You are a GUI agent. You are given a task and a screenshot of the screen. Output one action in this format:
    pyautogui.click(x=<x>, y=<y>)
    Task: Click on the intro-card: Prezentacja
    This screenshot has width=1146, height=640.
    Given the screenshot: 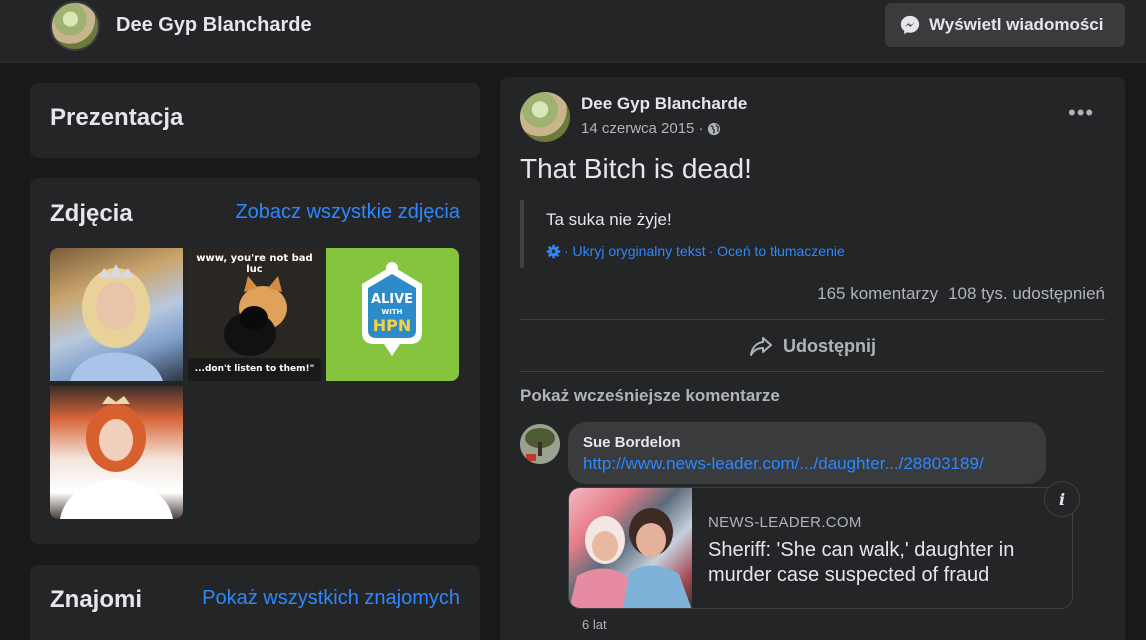 What is the action you would take?
    pyautogui.click(x=255, y=120)
    